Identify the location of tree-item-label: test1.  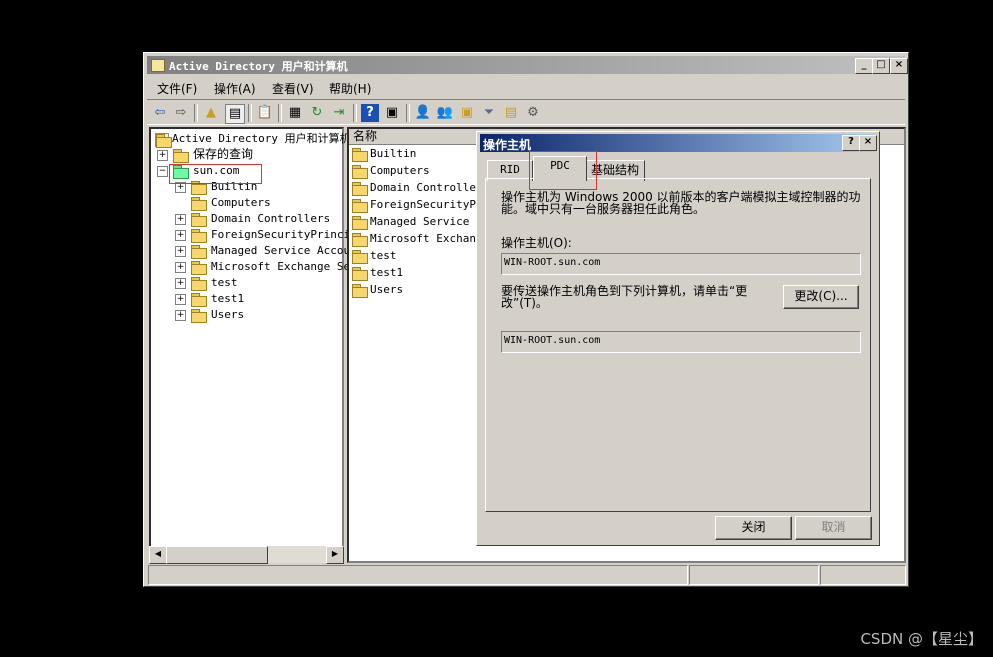
(228, 298).